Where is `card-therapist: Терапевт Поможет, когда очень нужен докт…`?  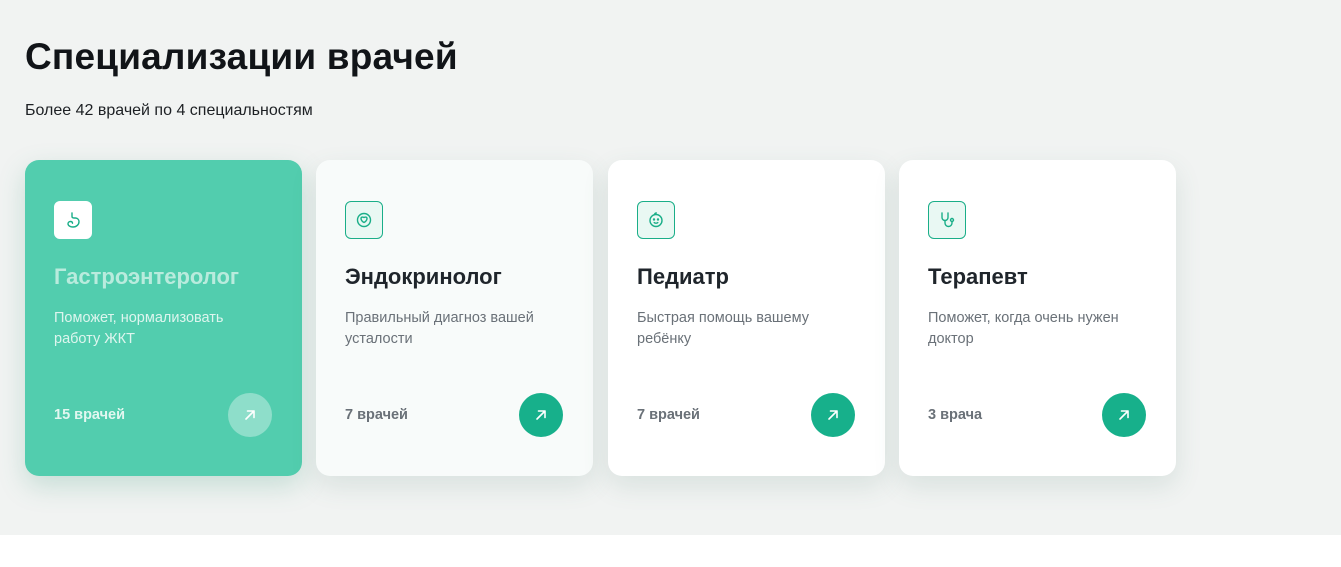 card-therapist: Терапевт Поможет, когда очень нужен докт… is located at coordinates (1037, 318).